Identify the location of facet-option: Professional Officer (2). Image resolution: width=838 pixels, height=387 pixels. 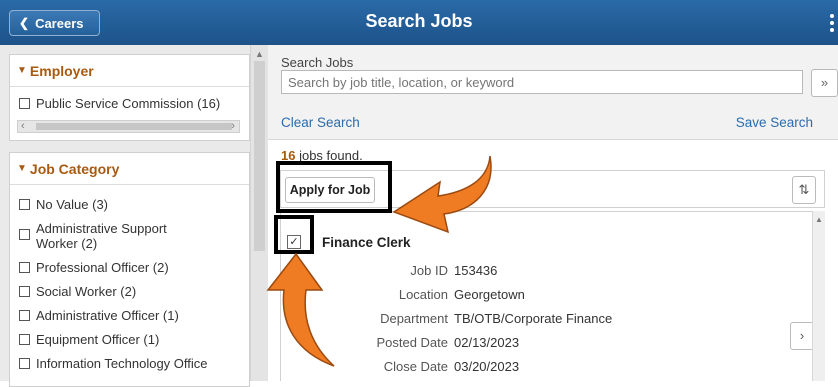
(129, 267).